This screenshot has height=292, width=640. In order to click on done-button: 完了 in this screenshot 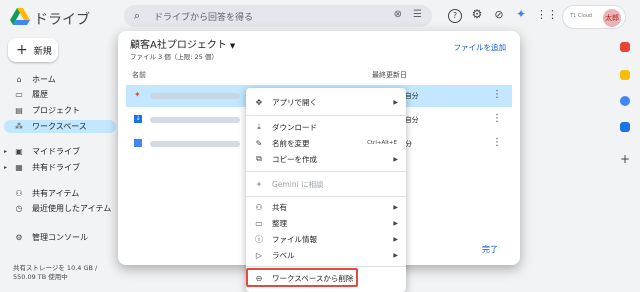, I will do `click(490, 249)`.